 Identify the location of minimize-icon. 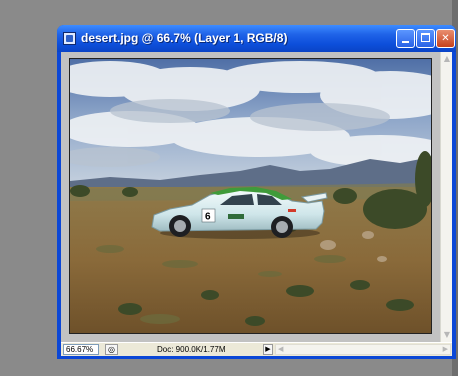
(405, 42).